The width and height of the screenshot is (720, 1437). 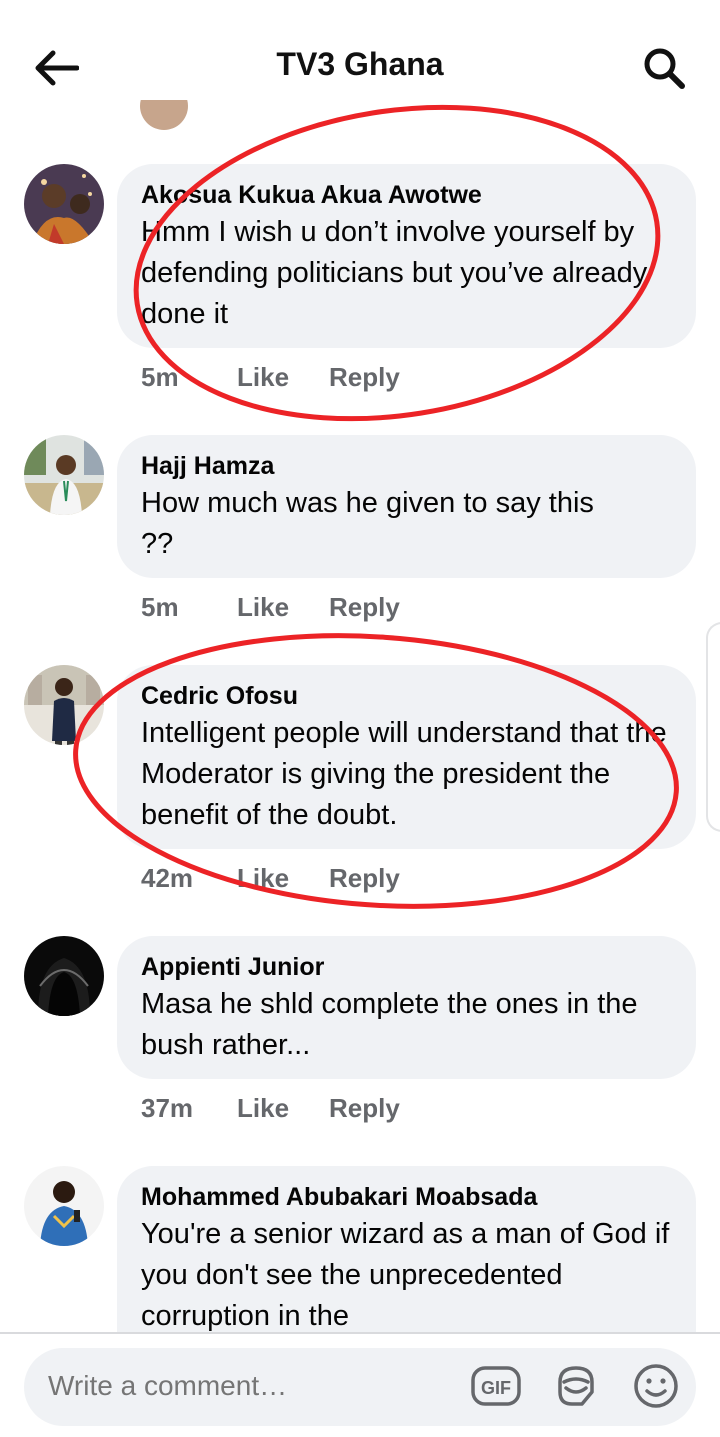 What do you see at coordinates (258, 1386) in the screenshot?
I see `comment-input` at bounding box center [258, 1386].